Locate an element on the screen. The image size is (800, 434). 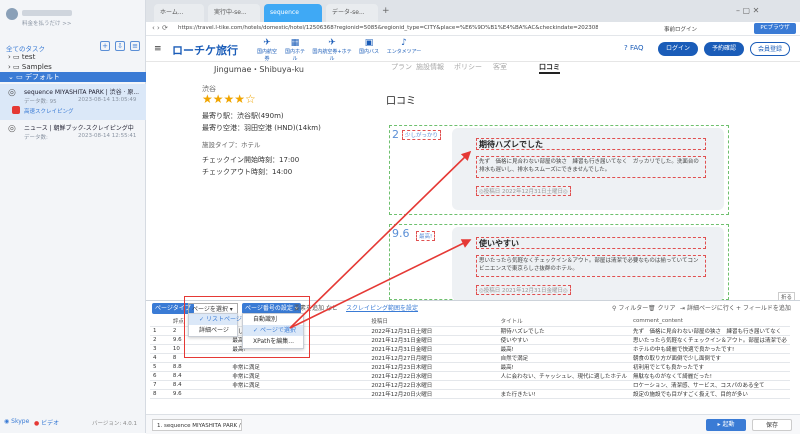
annotation-arrows is located at coordinates (380, 239).